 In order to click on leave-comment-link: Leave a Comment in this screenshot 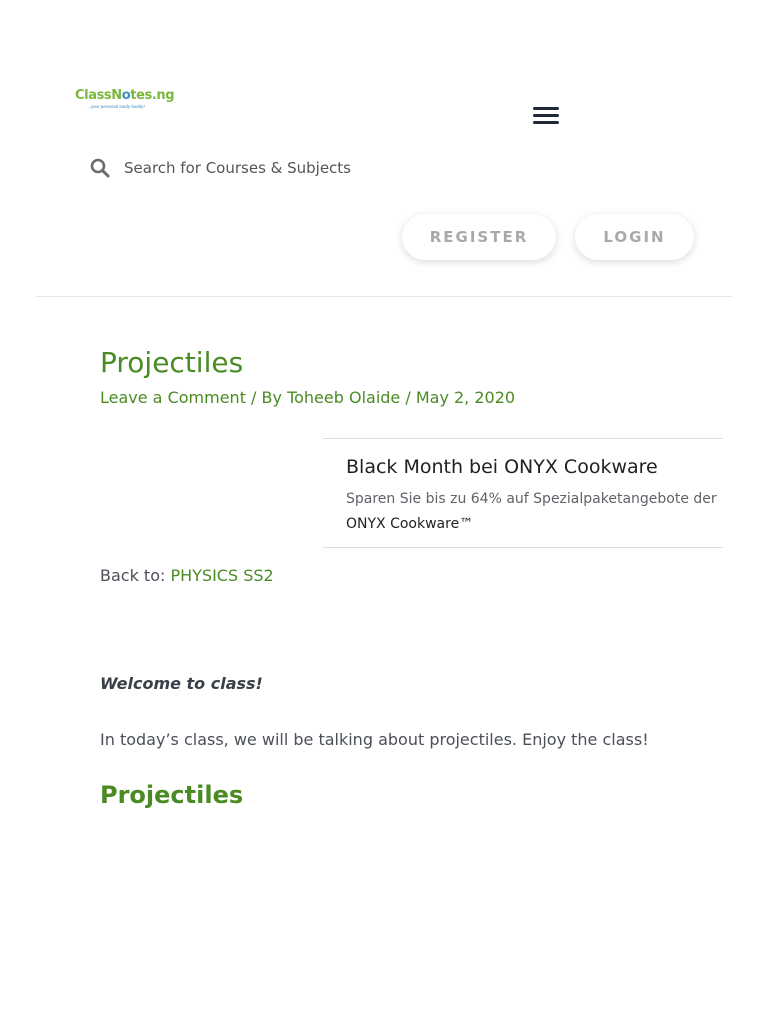, I will do `click(173, 397)`.